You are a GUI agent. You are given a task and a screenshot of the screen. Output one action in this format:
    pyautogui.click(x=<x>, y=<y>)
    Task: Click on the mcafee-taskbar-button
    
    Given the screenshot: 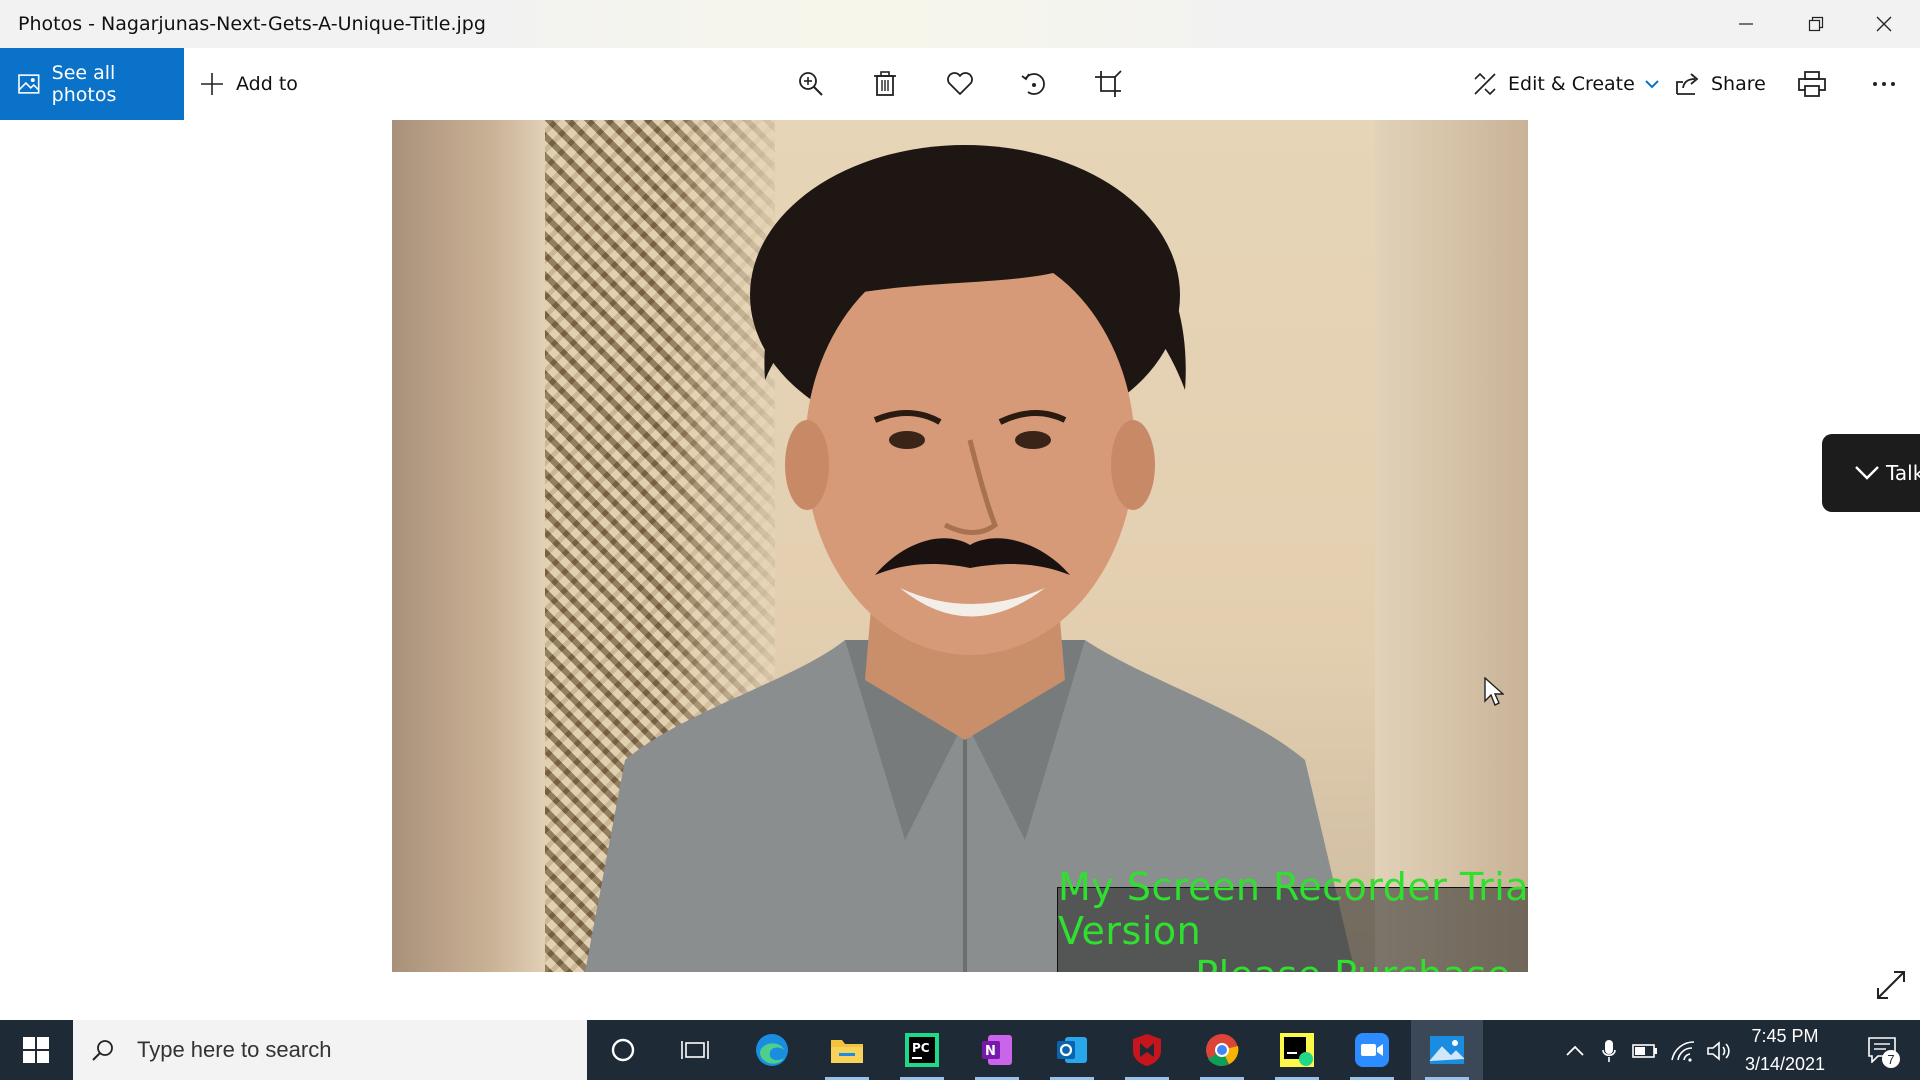 What is the action you would take?
    pyautogui.click(x=1147, y=1050)
    